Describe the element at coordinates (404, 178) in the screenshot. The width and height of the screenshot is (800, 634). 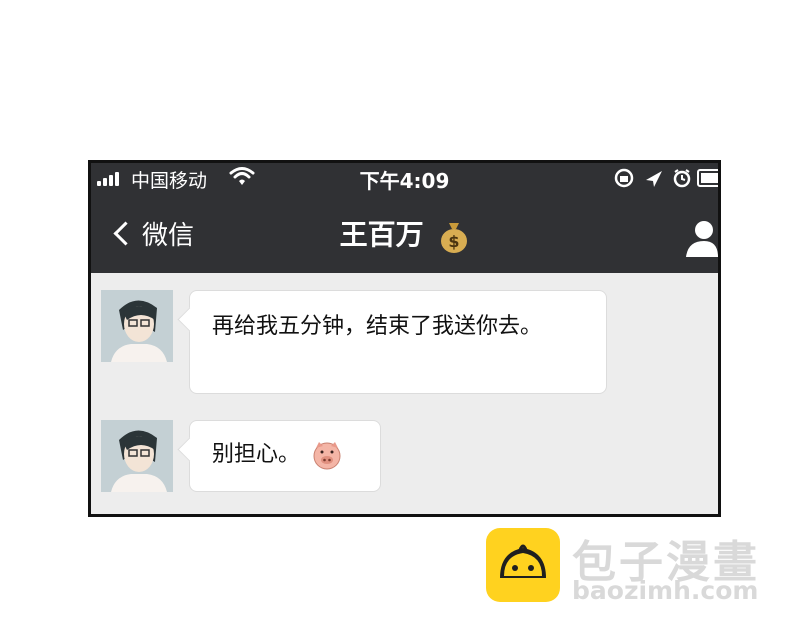
I see `status-bar: 中国移动 下午4:09` at that location.